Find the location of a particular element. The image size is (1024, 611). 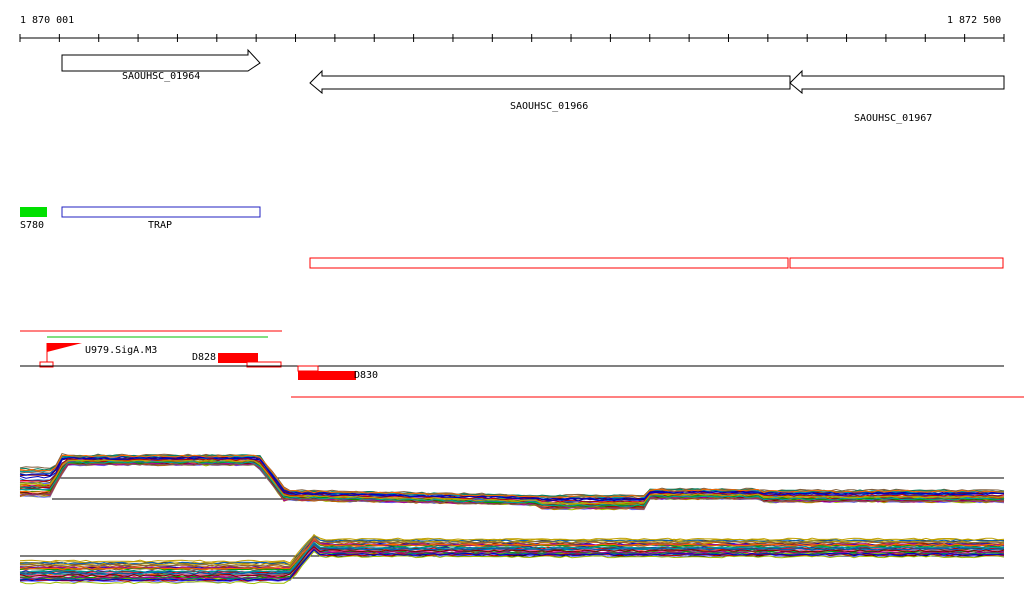

transcript-track is located at coordinates (656, 263).